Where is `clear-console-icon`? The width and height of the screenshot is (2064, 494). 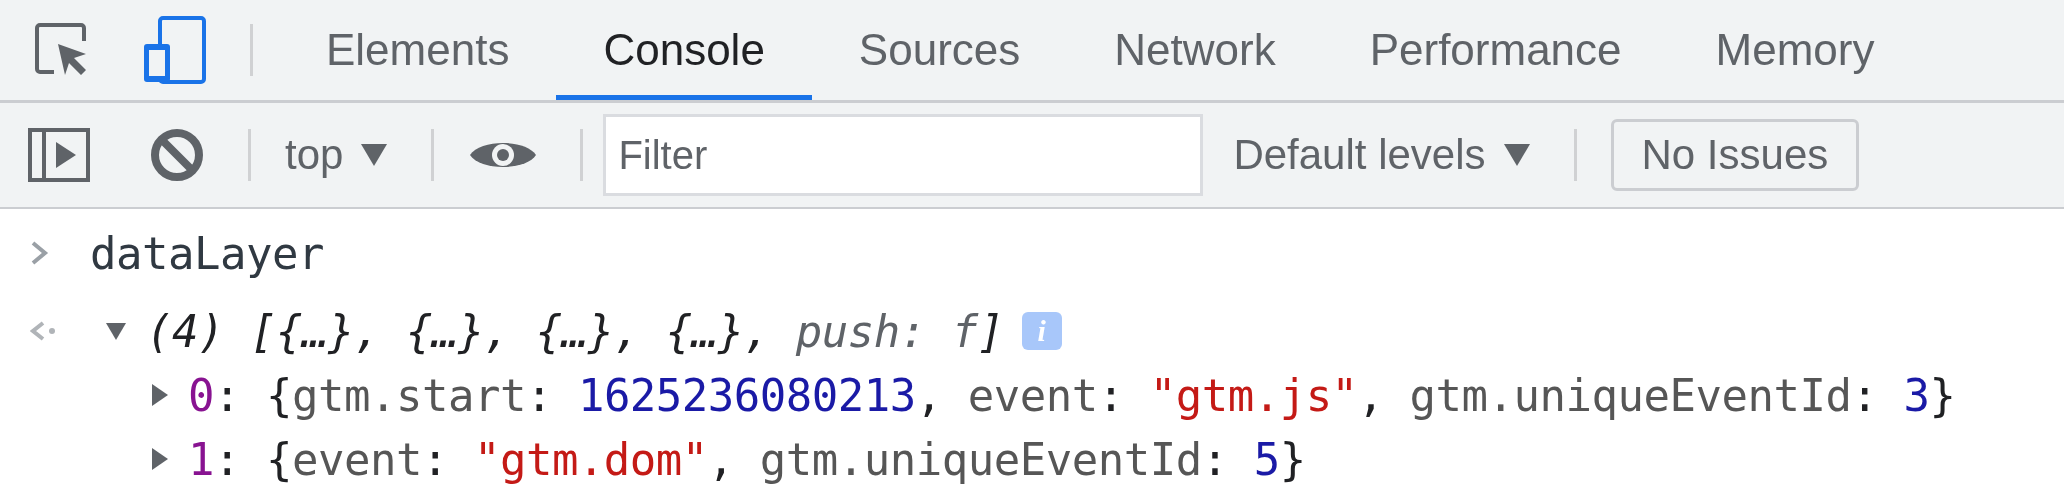
clear-console-icon is located at coordinates (177, 155).